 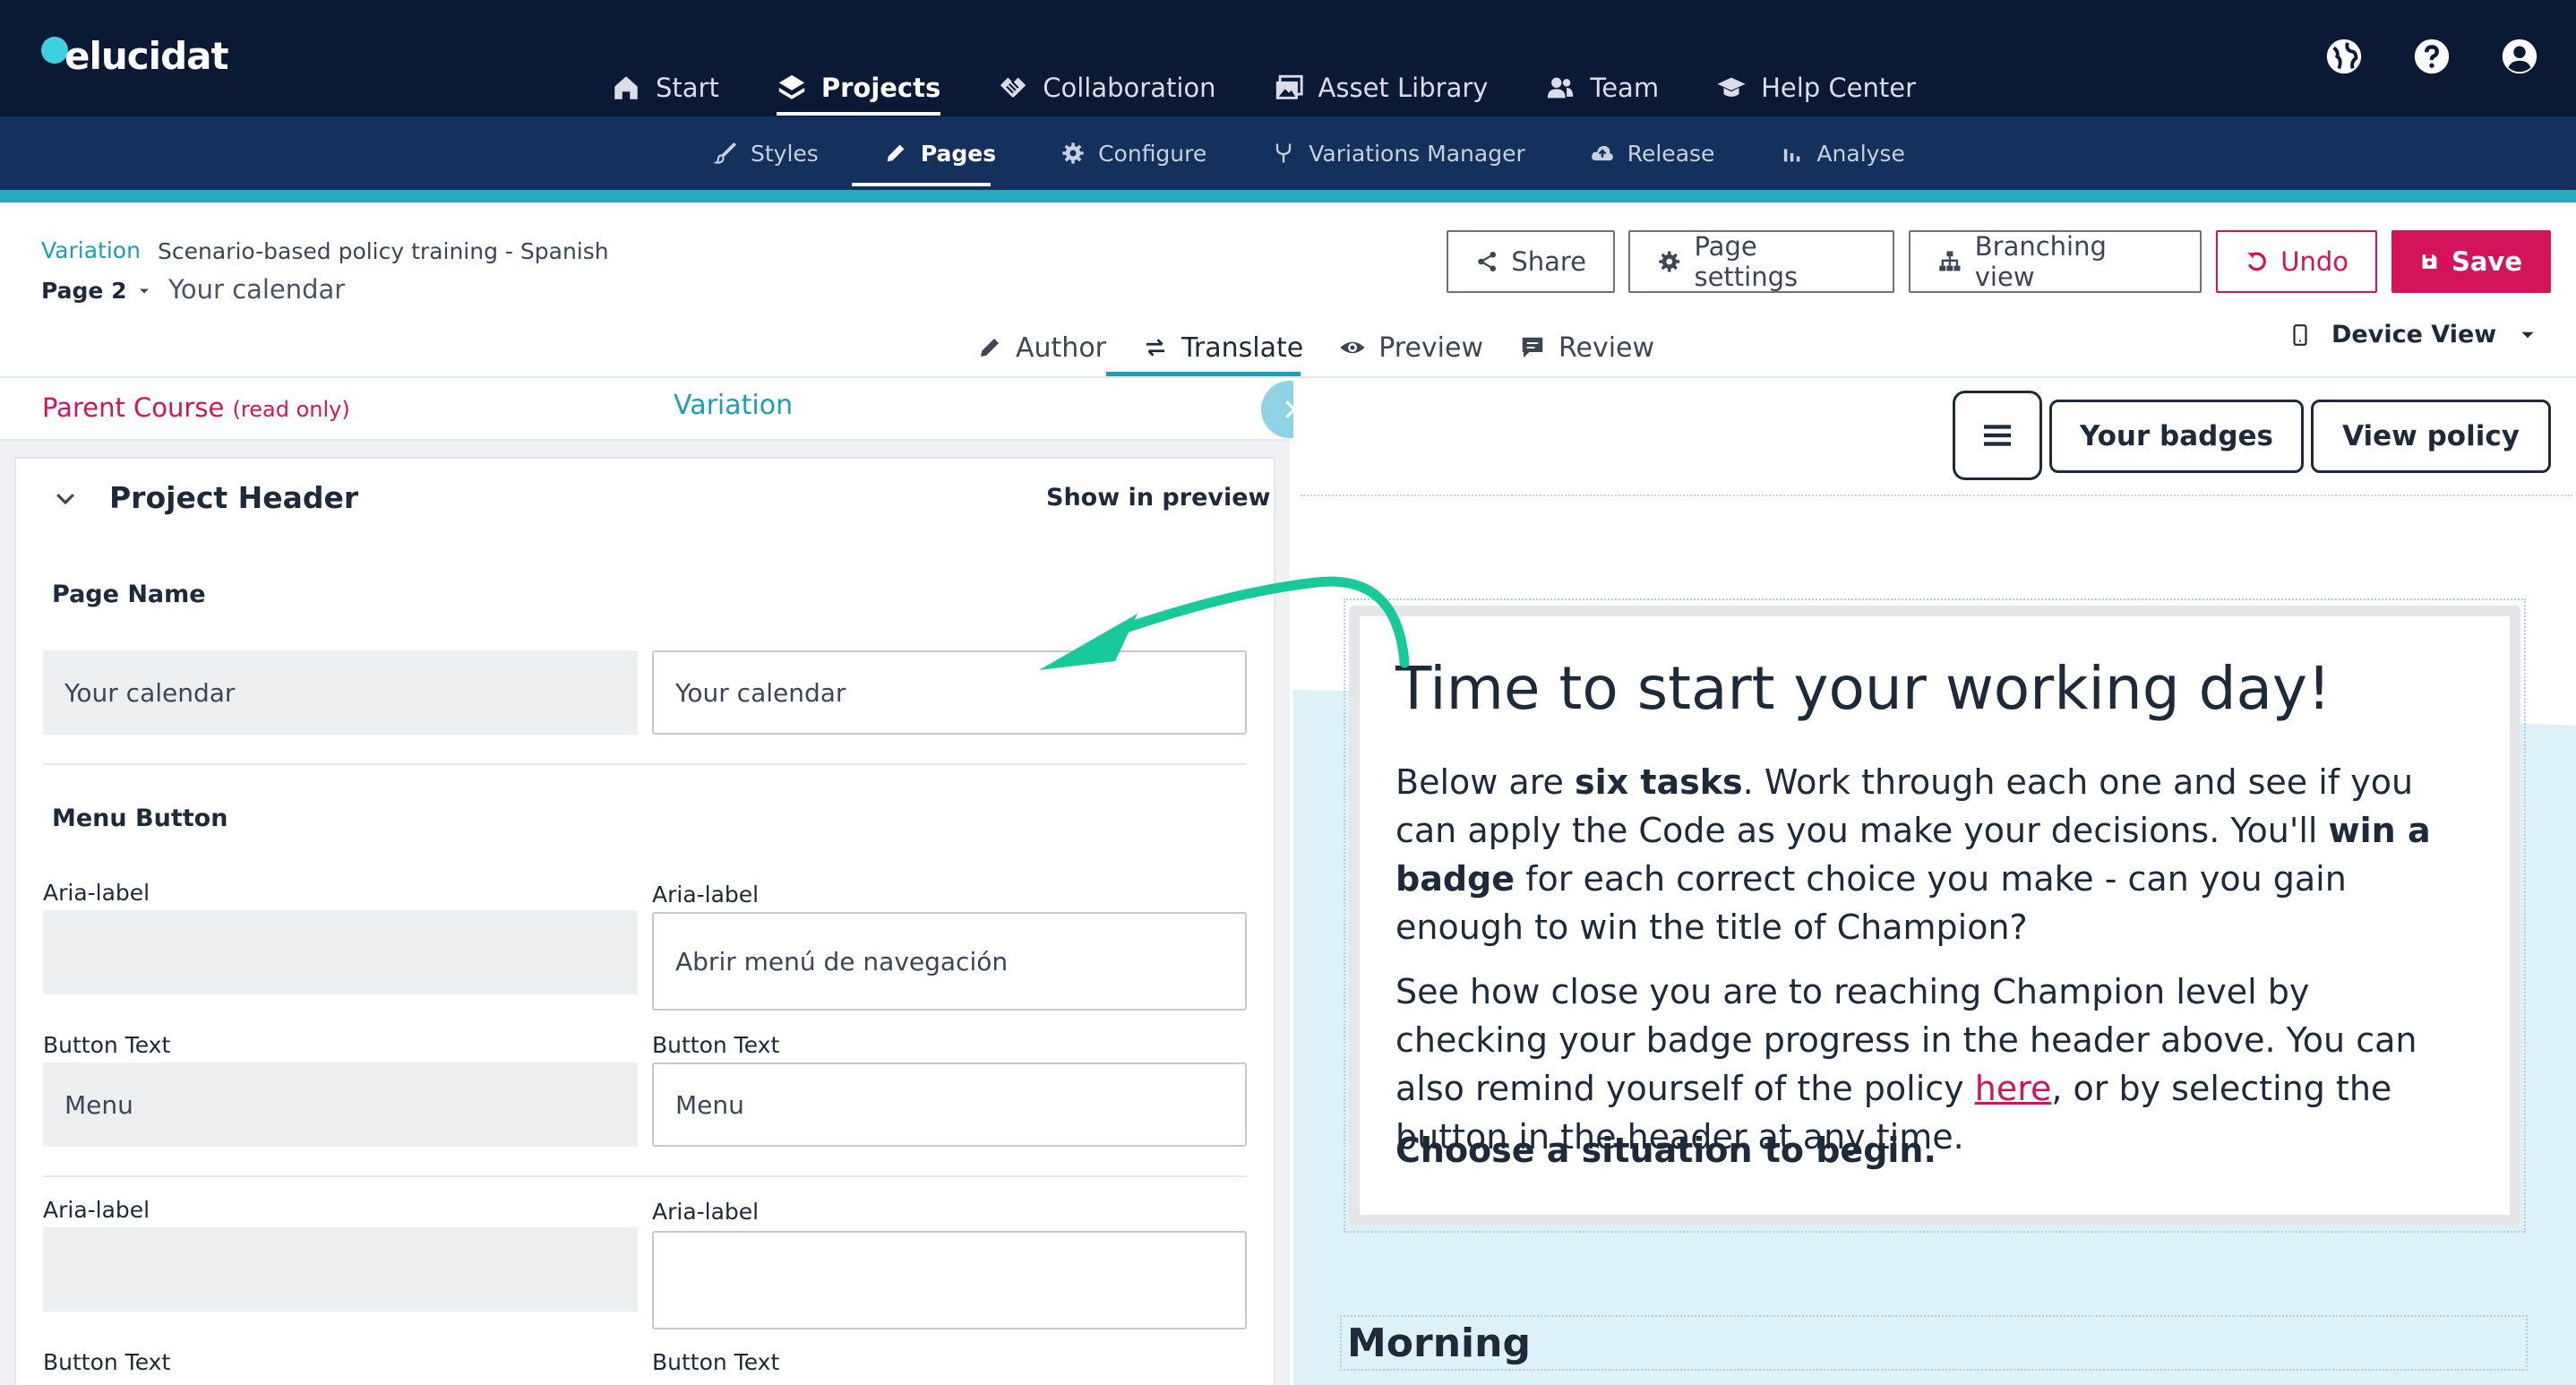 I want to click on show-in-preview-link: Show in preview, so click(x=1158, y=498).